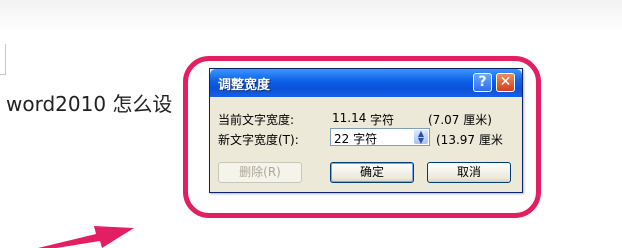 This screenshot has height=248, width=622. I want to click on toolbar-shadow, so click(311, 16).